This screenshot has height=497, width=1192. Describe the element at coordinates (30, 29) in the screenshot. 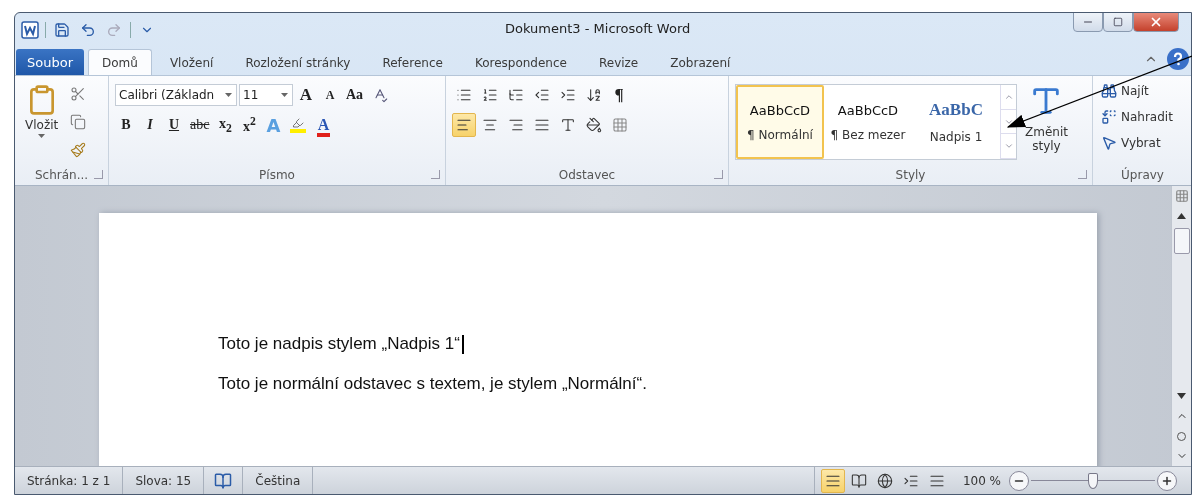

I see `word-logo-icon` at that location.